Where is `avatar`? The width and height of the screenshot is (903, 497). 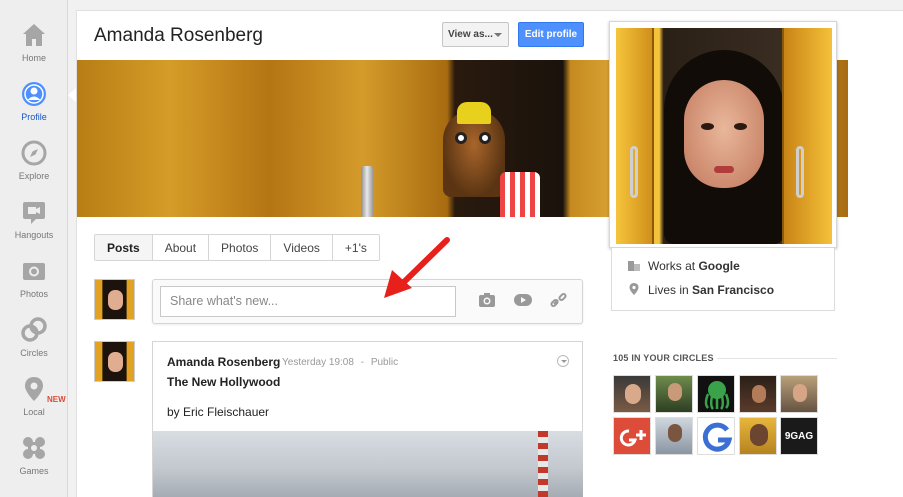
avatar is located at coordinates (114, 299).